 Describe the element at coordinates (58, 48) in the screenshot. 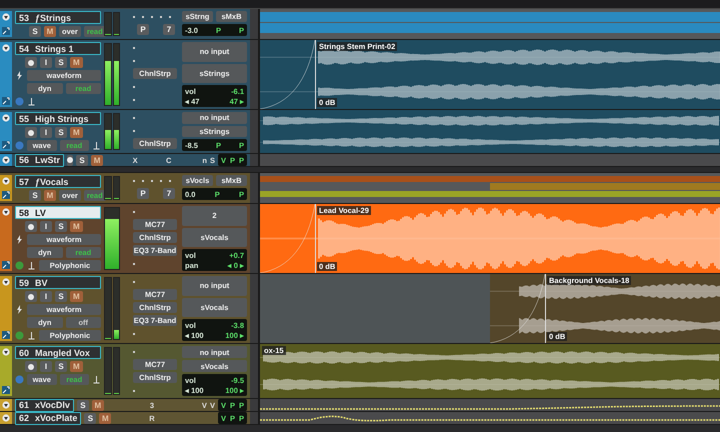

I see `track-name-field: 54 Strings 1` at that location.